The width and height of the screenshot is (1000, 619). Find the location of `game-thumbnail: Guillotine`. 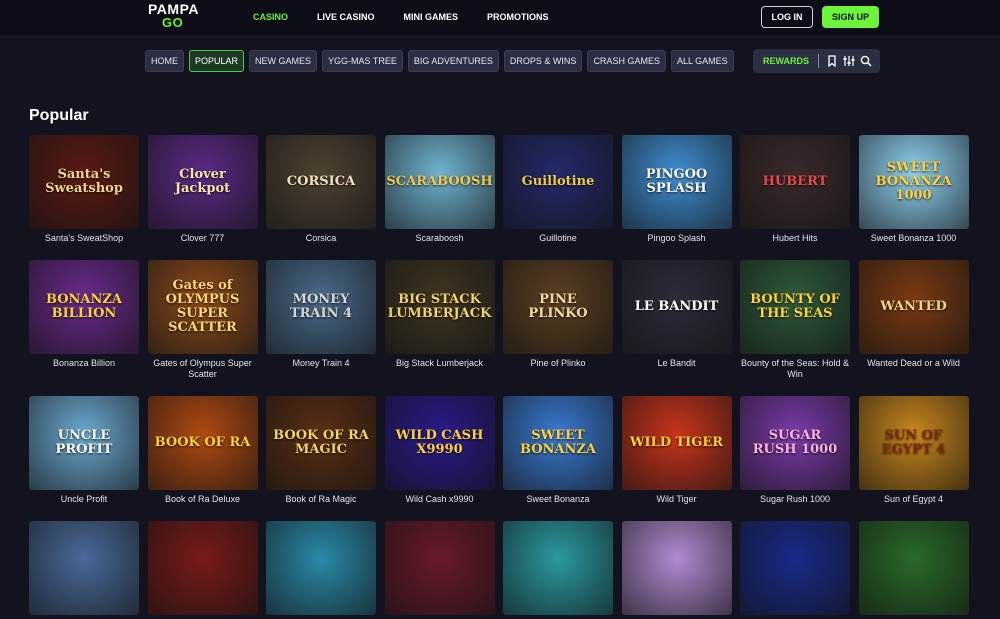

game-thumbnail: Guillotine is located at coordinates (558, 182).